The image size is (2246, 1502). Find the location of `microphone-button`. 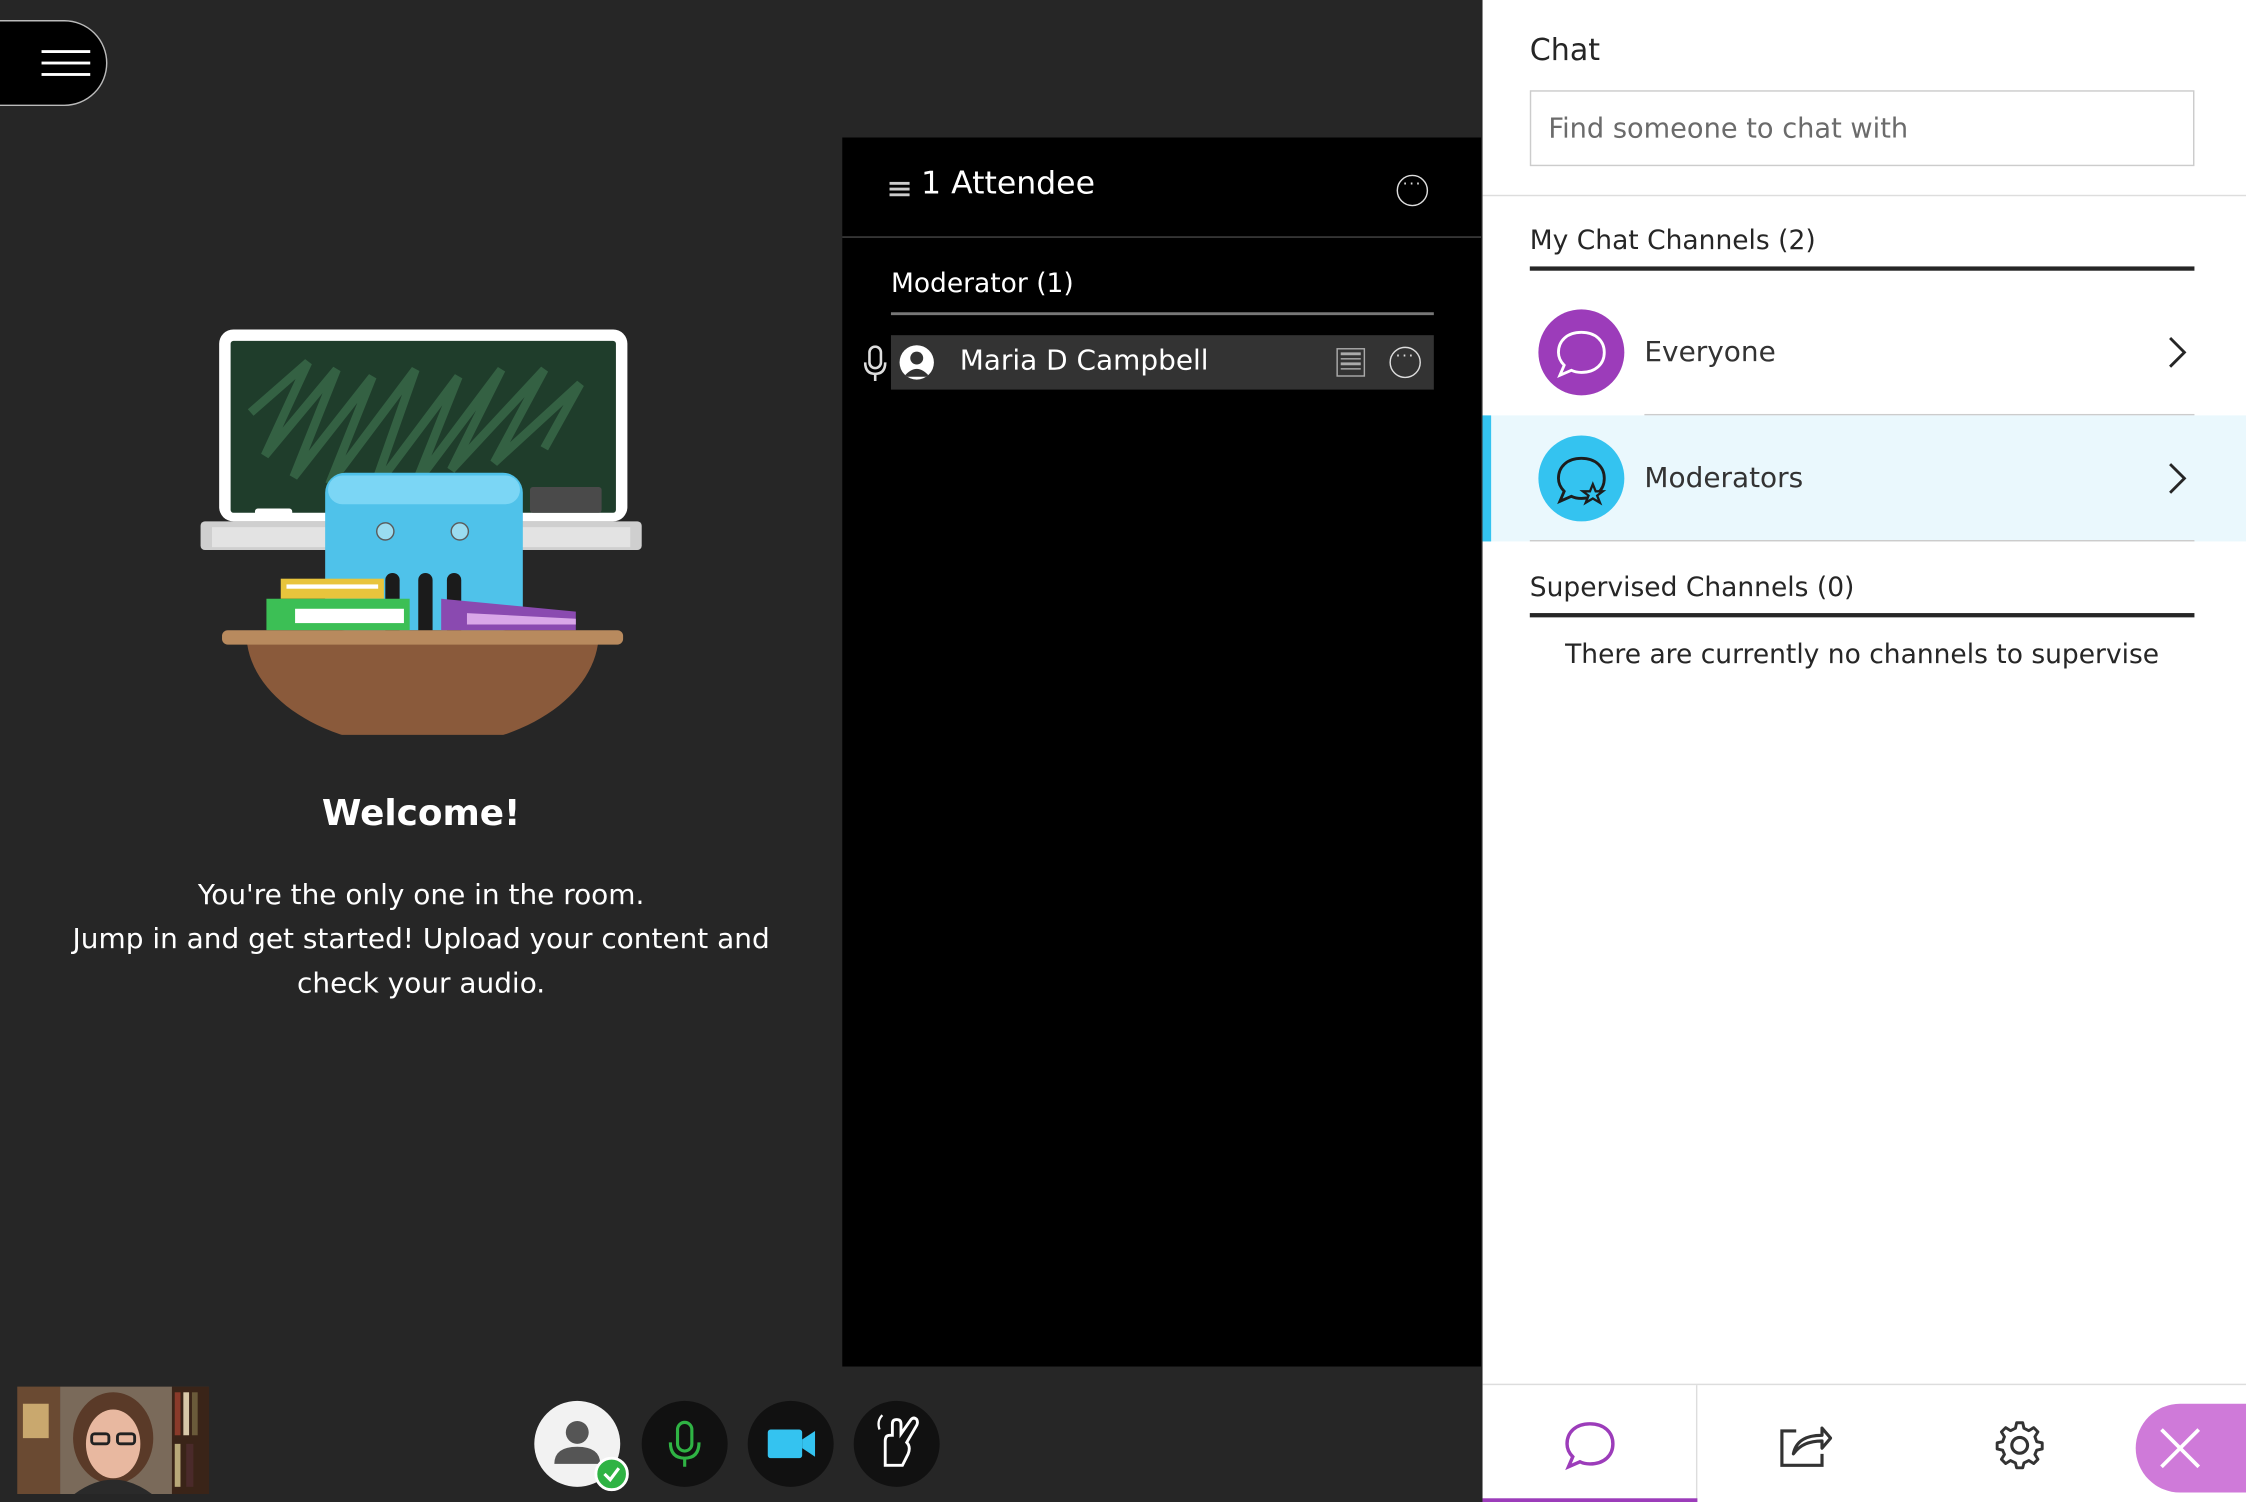

microphone-button is located at coordinates (684, 1443).